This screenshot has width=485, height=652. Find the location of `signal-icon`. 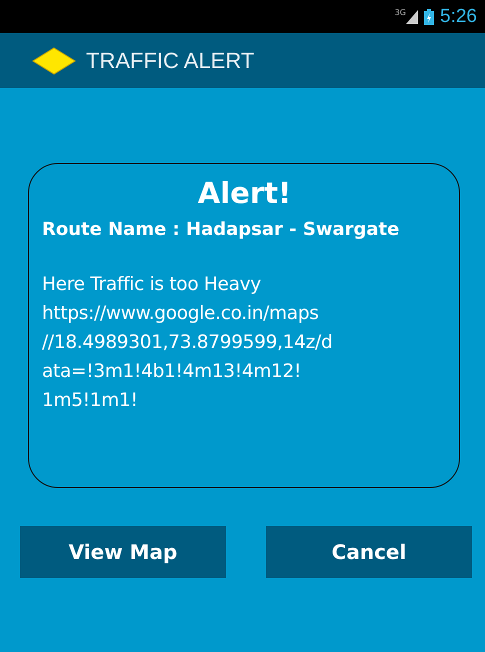

signal-icon is located at coordinates (412, 17).